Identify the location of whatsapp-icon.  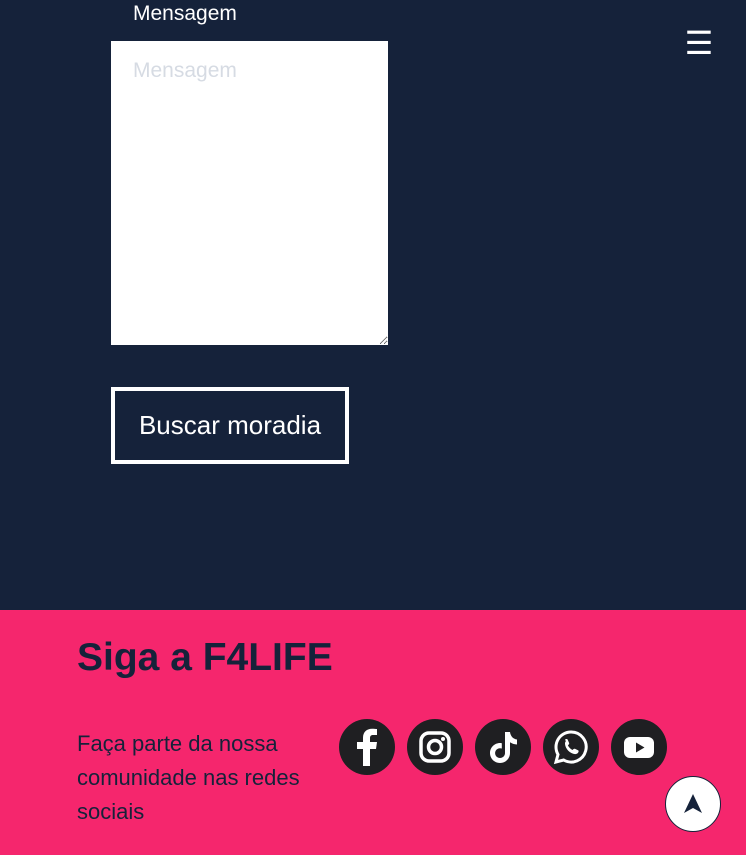
(570, 747).